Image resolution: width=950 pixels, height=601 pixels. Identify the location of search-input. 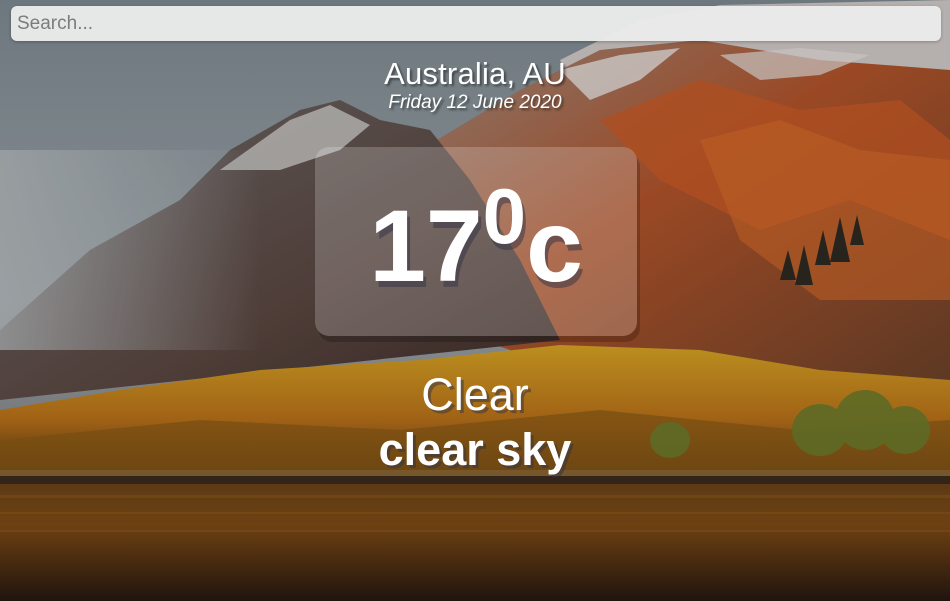
(476, 23).